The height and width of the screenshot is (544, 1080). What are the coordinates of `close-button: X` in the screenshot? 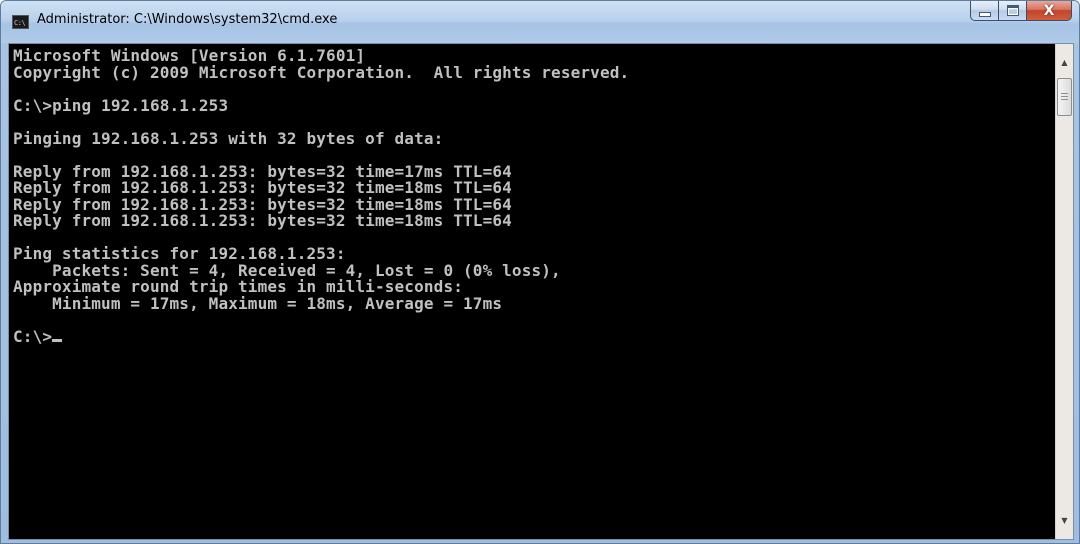 It's located at (1049, 11).